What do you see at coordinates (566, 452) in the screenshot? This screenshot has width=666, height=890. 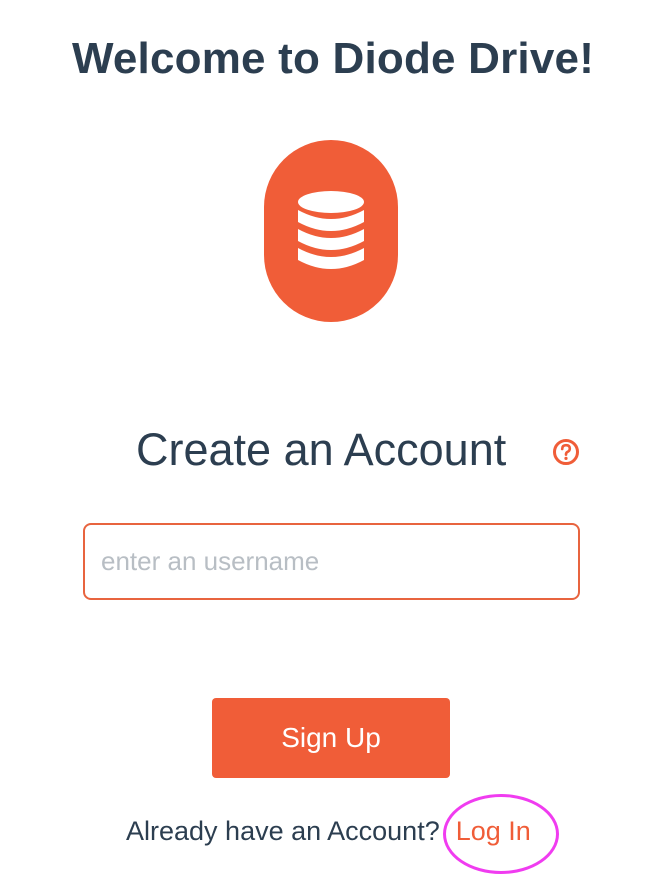 I see `question-circle-icon` at bounding box center [566, 452].